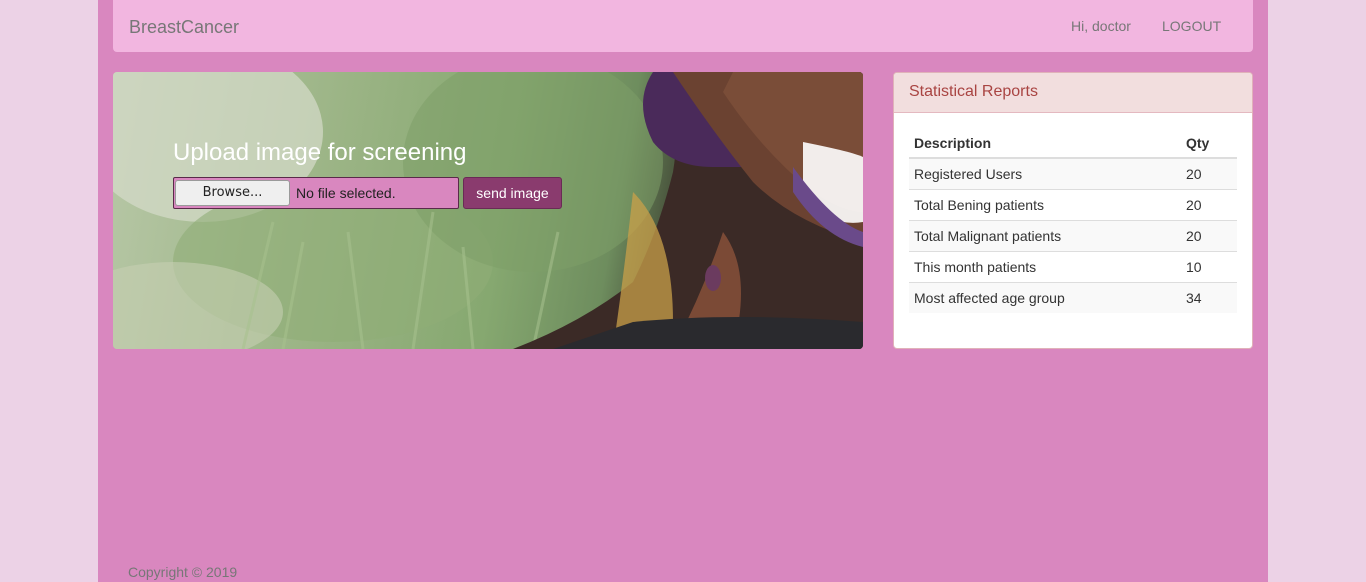 The height and width of the screenshot is (582, 1366). I want to click on greeting-link: Hi, doctor, so click(1101, 26).